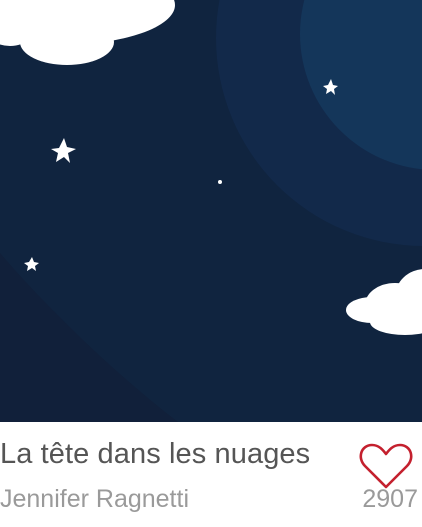 The image size is (422, 527). I want to click on artist-name: Jennifer Ragnetti, so click(94, 499).